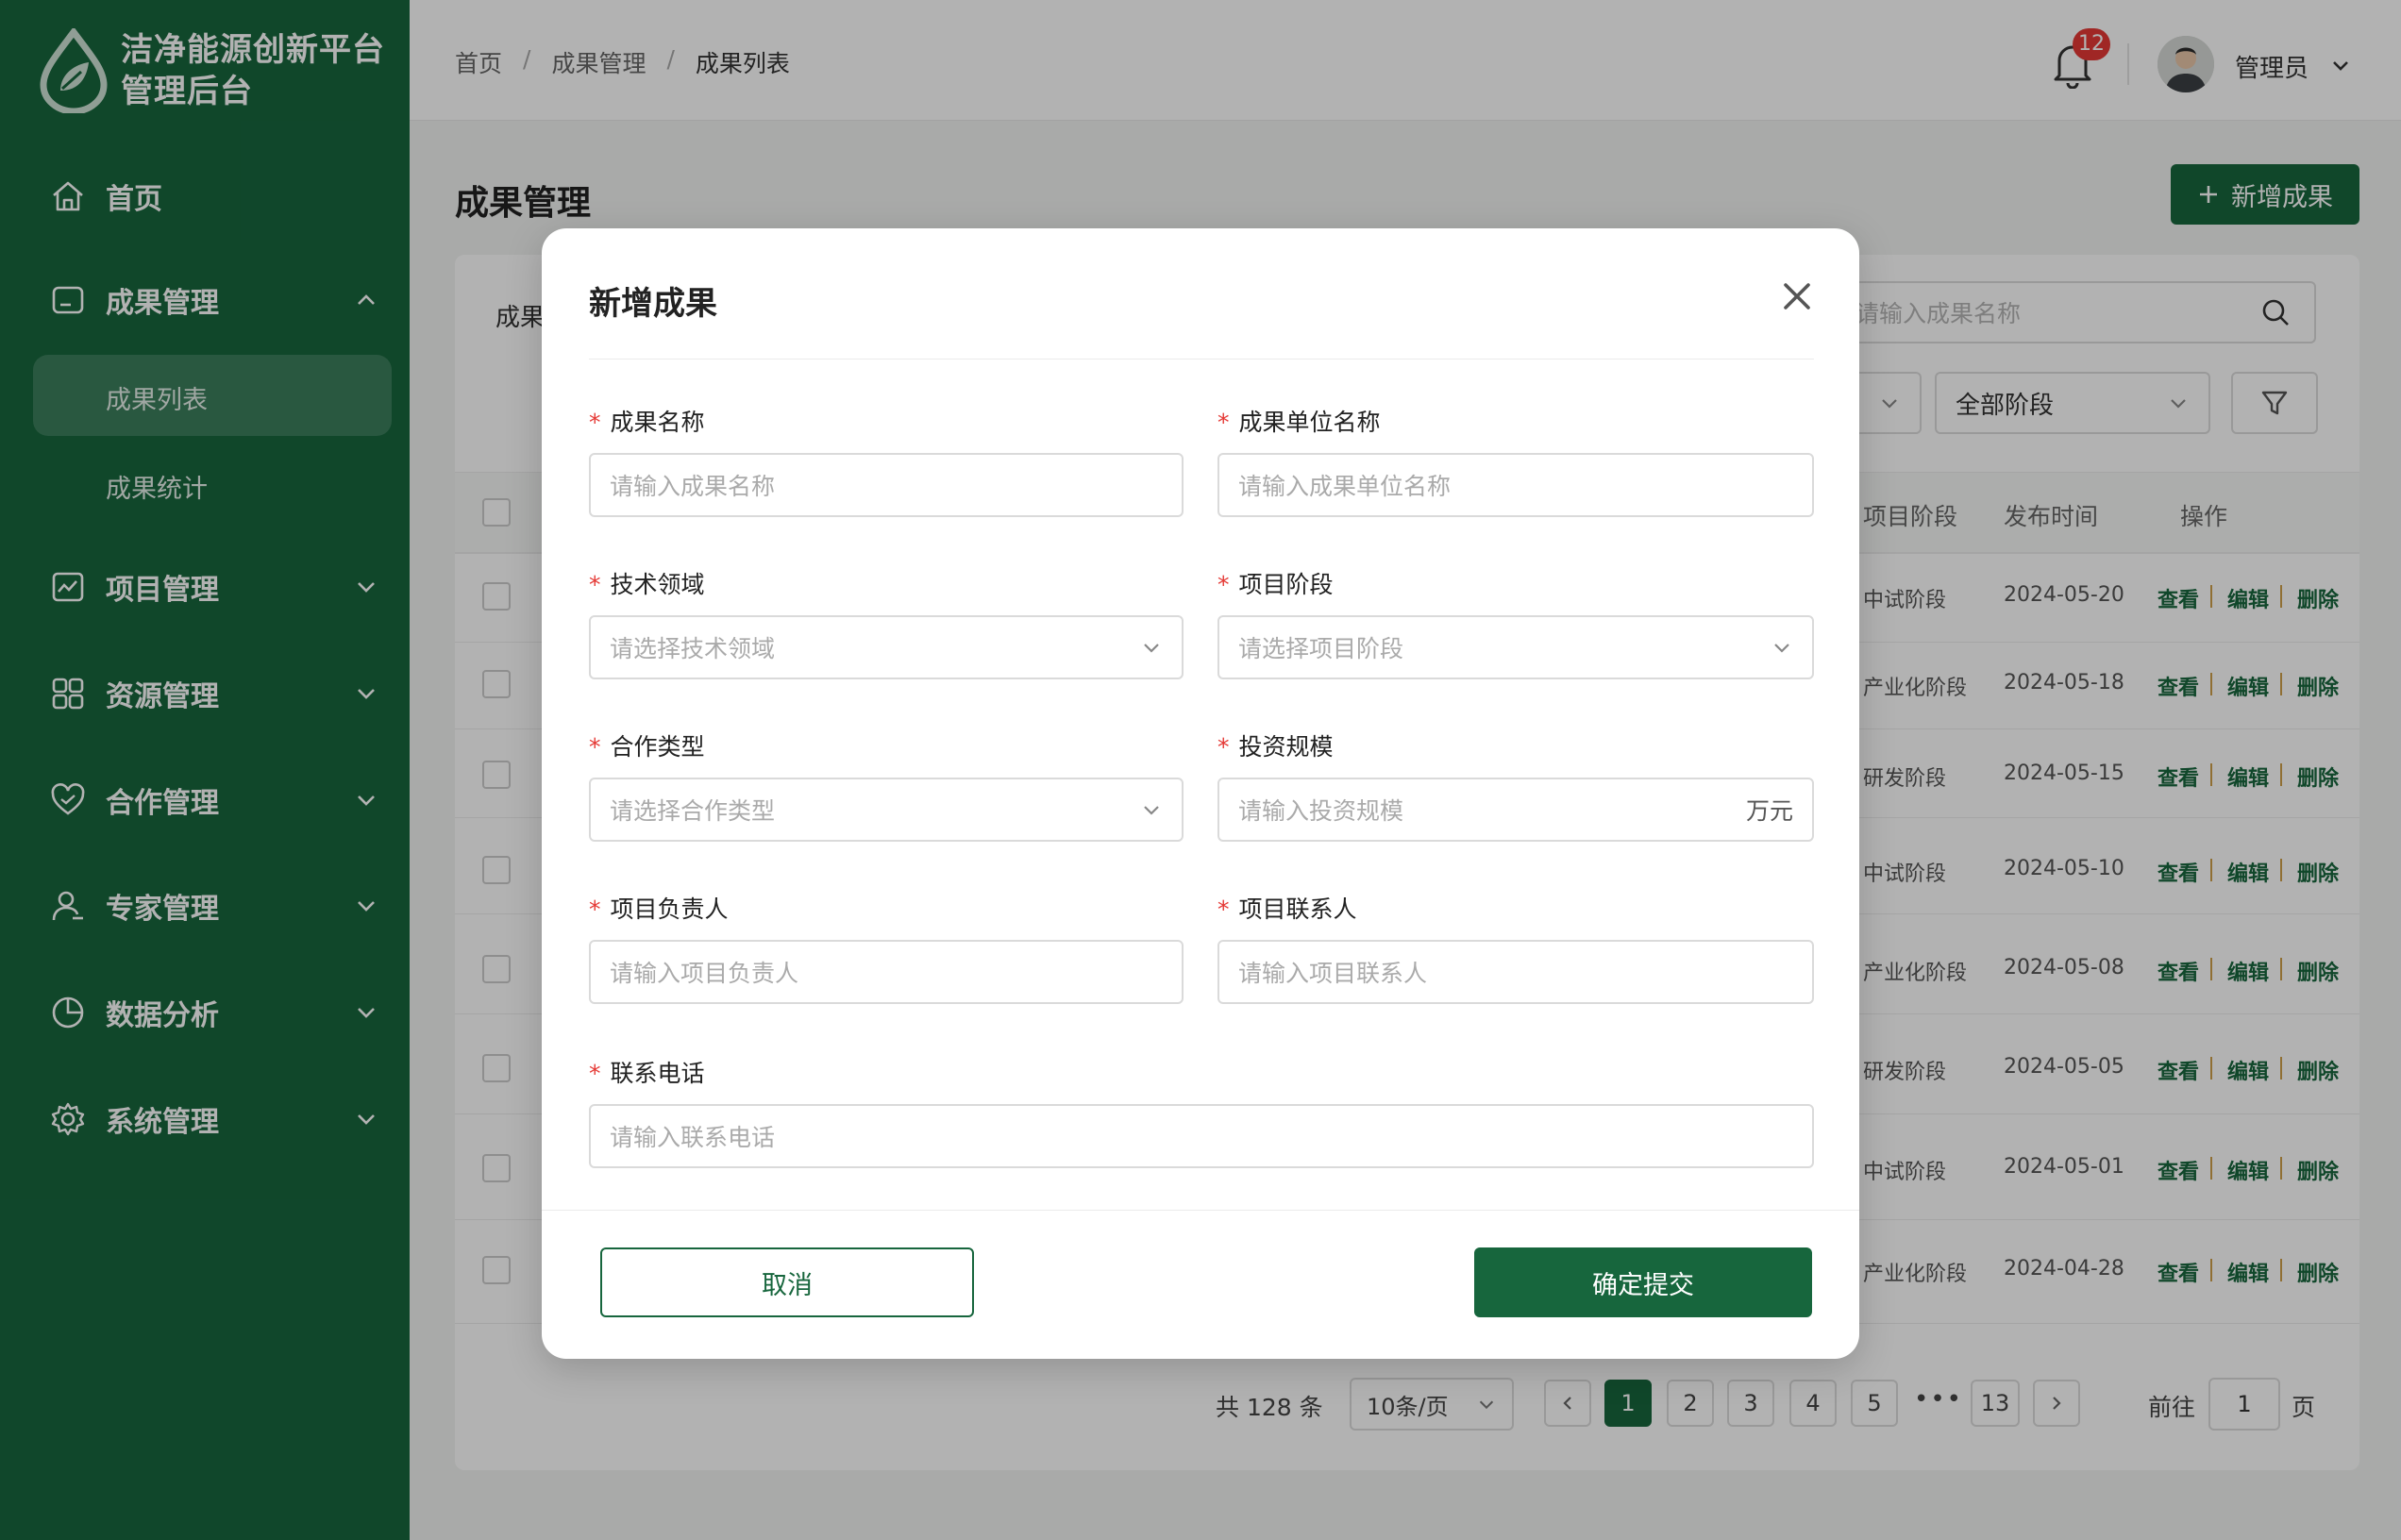  Describe the element at coordinates (693, 486) in the screenshot. I see `input-placeholder: 请输入成果名称` at that location.